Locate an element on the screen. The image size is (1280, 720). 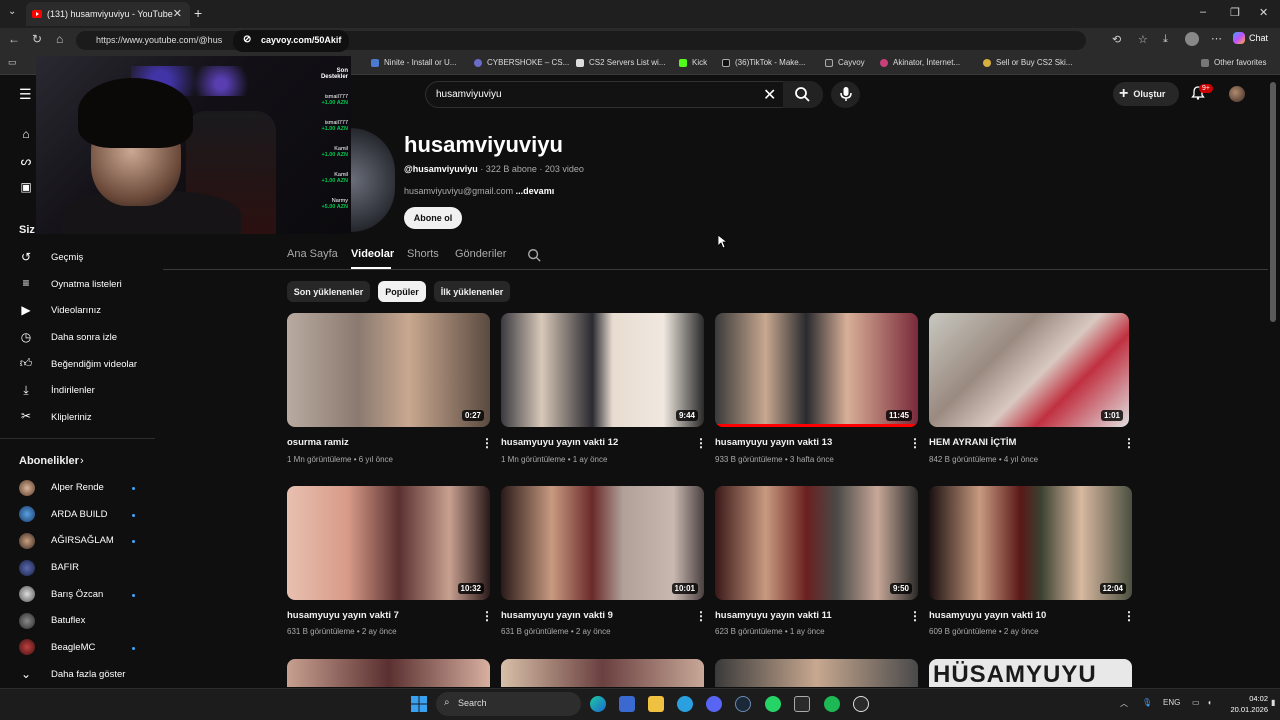
subscriptions-nav-icon: ▣ is located at coordinates (26, 188).